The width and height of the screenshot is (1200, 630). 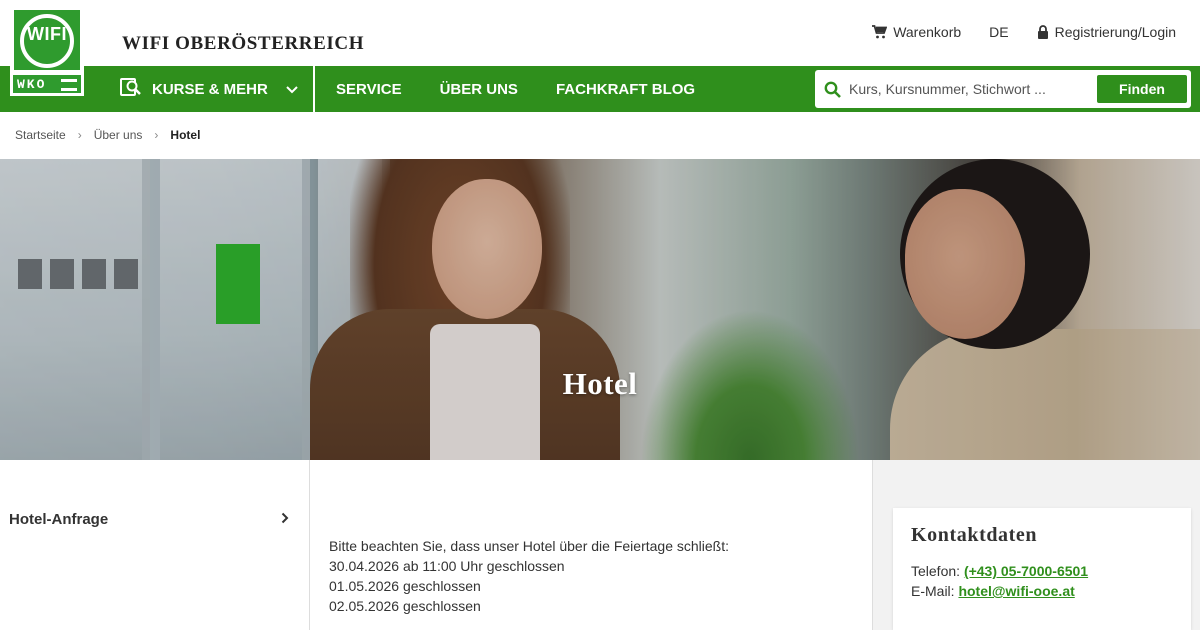 What do you see at coordinates (155, 545) in the screenshot?
I see `sidebar: Hotel-Anfrage` at bounding box center [155, 545].